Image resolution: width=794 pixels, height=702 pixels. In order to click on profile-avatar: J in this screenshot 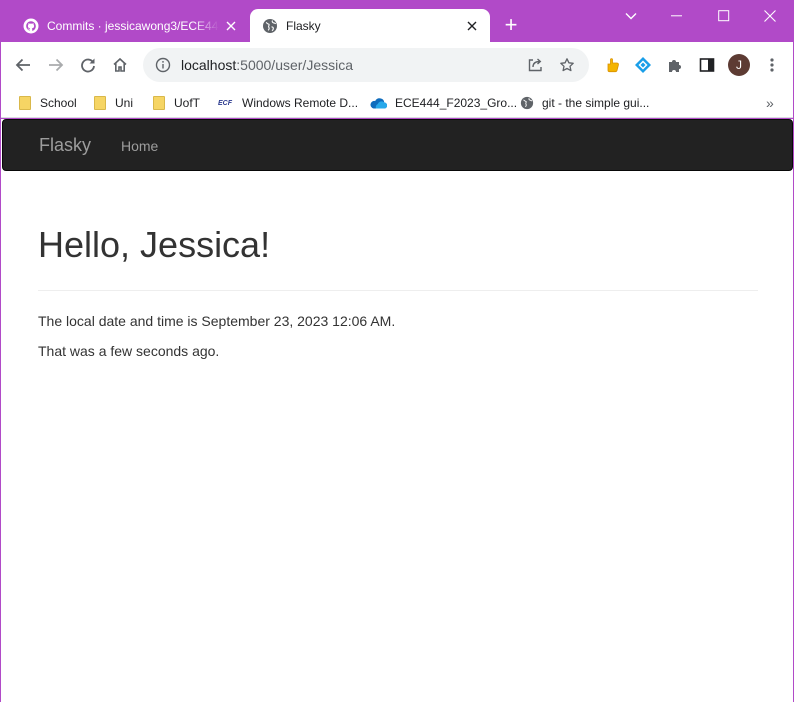, I will do `click(739, 65)`.